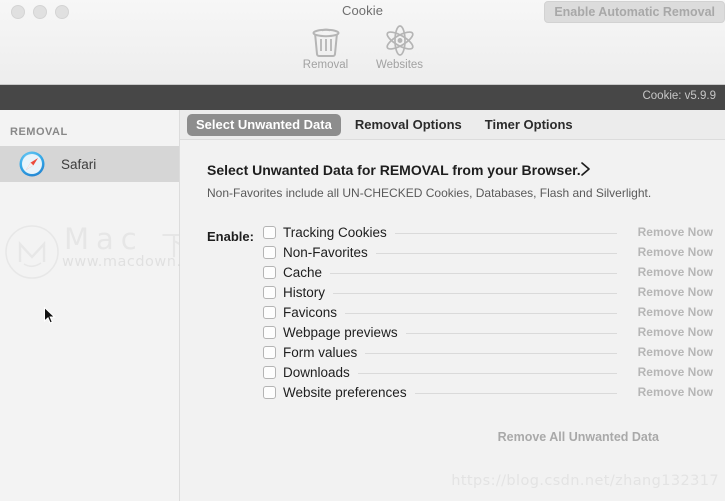 Image resolution: width=725 pixels, height=501 pixels. I want to click on option-label: Webpage previews, so click(340, 332).